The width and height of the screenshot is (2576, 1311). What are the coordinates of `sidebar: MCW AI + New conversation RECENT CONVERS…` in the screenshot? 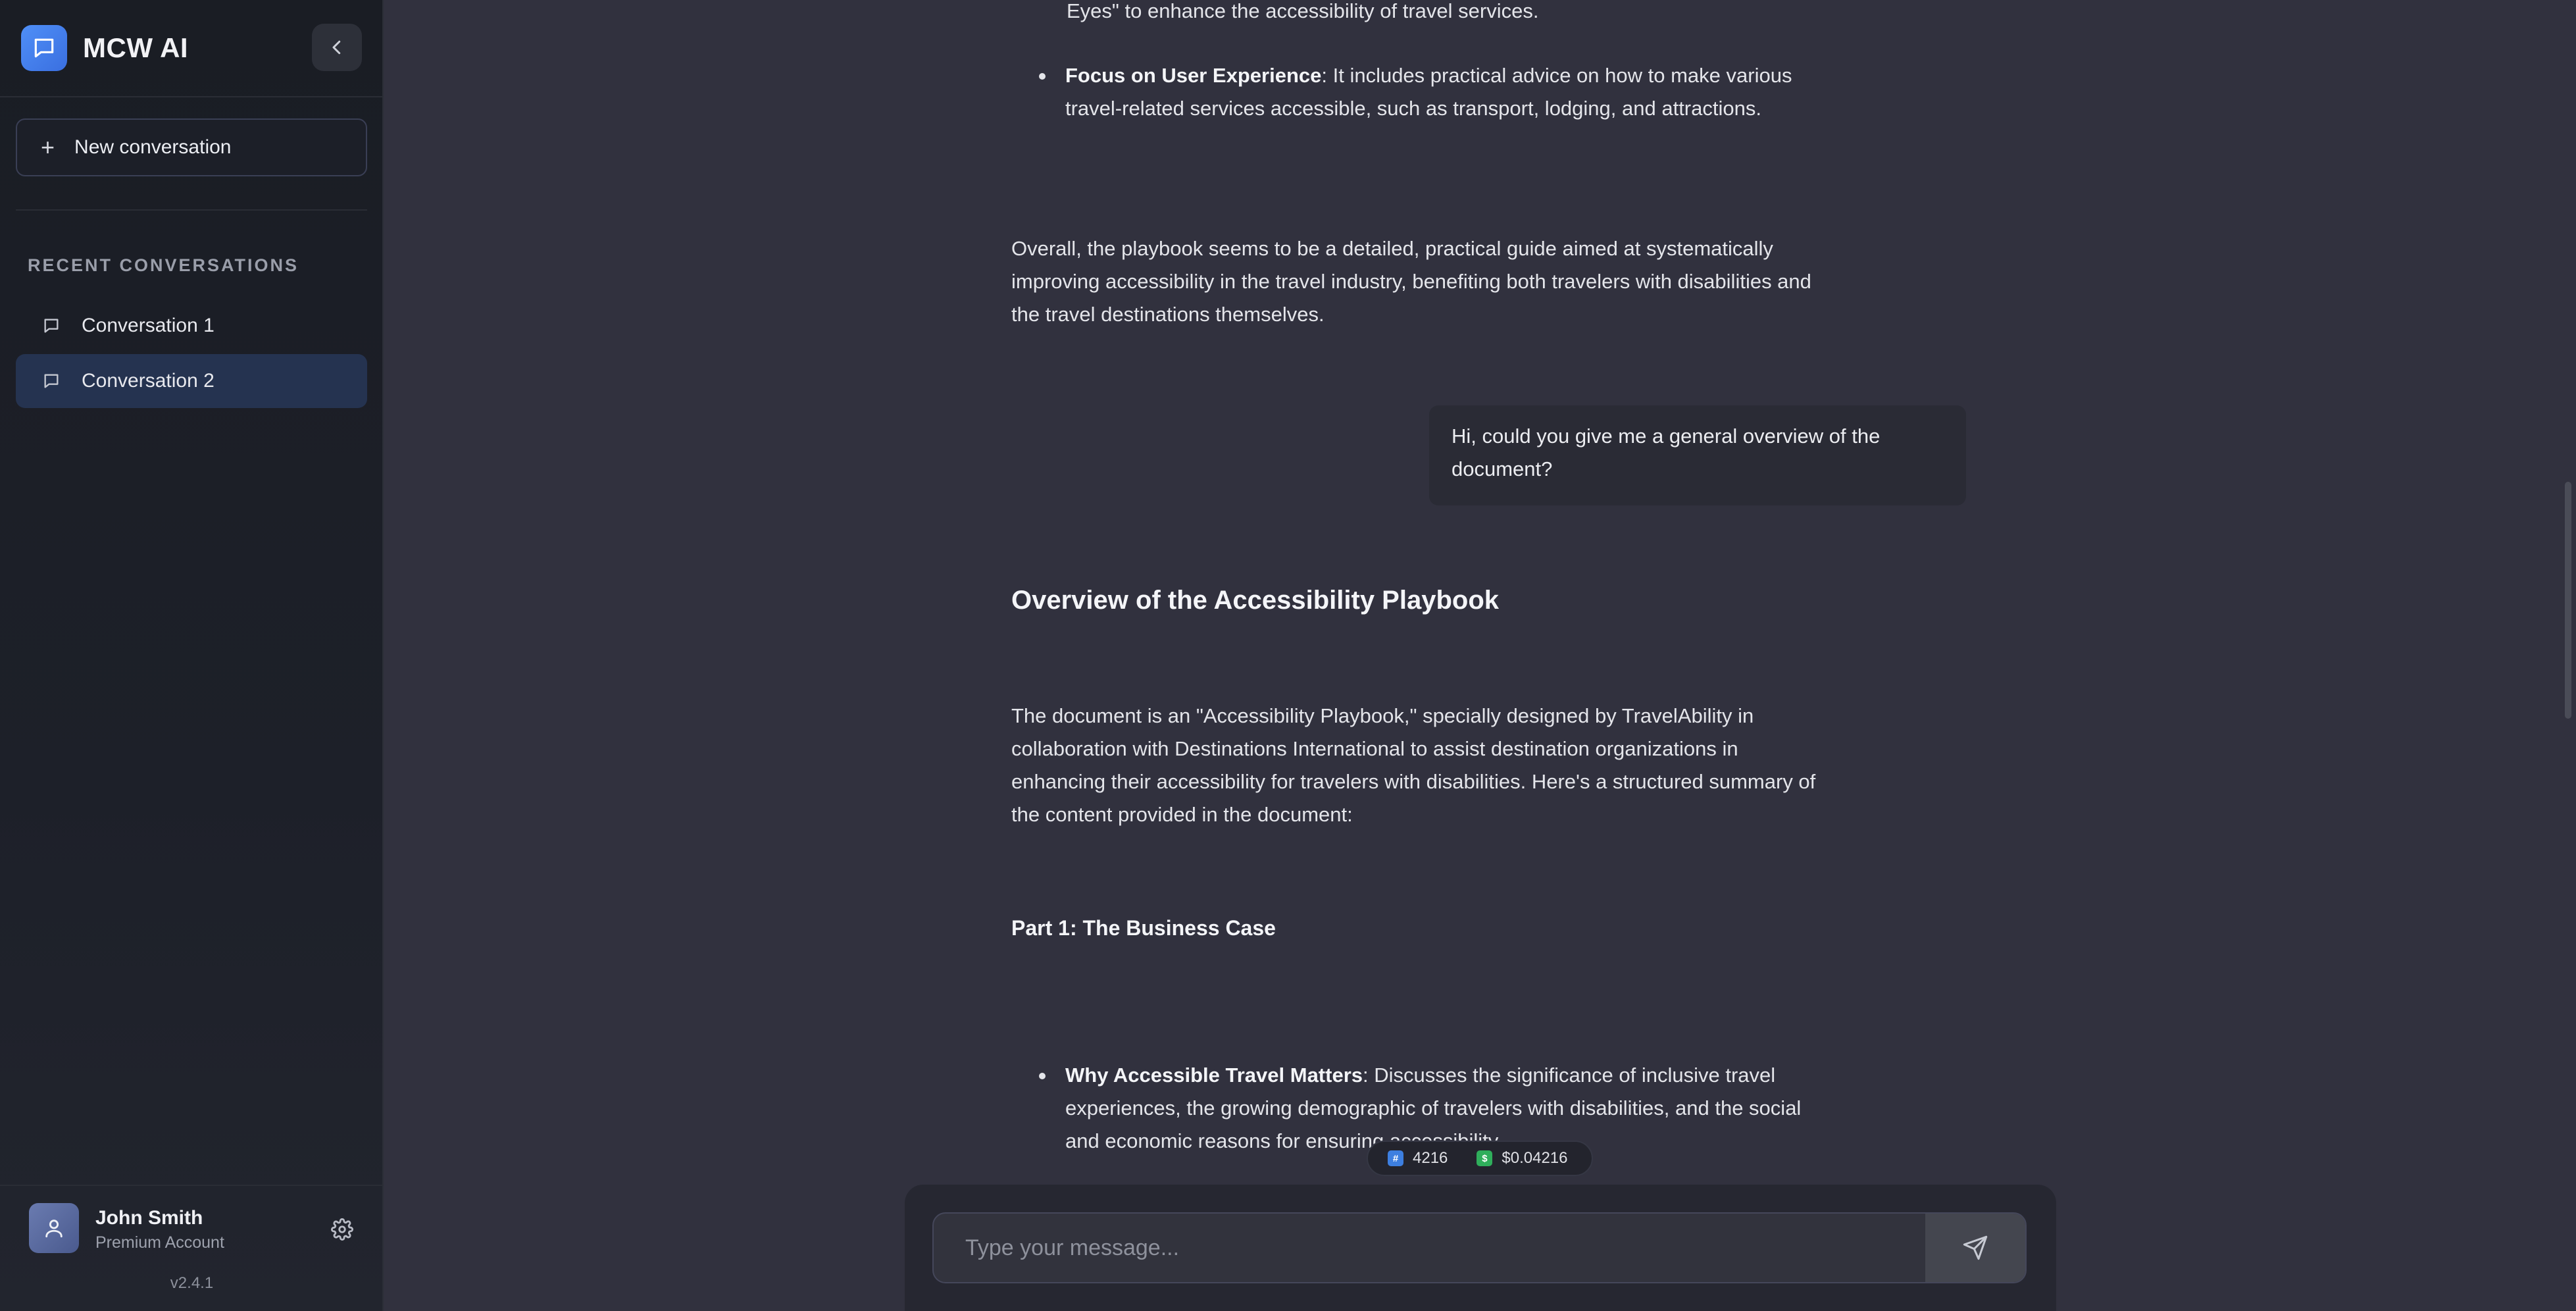 It's located at (192, 655).